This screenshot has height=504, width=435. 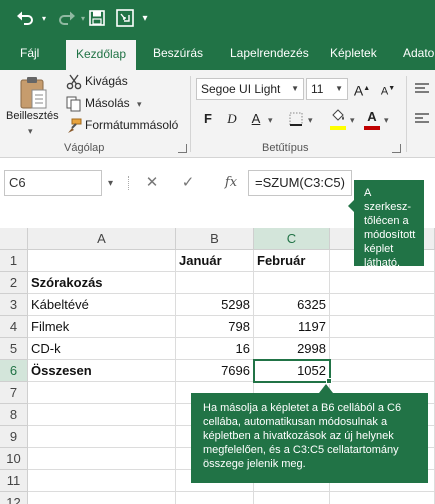 What do you see at coordinates (14, 327) in the screenshot?
I see `row-header-4: 4` at bounding box center [14, 327].